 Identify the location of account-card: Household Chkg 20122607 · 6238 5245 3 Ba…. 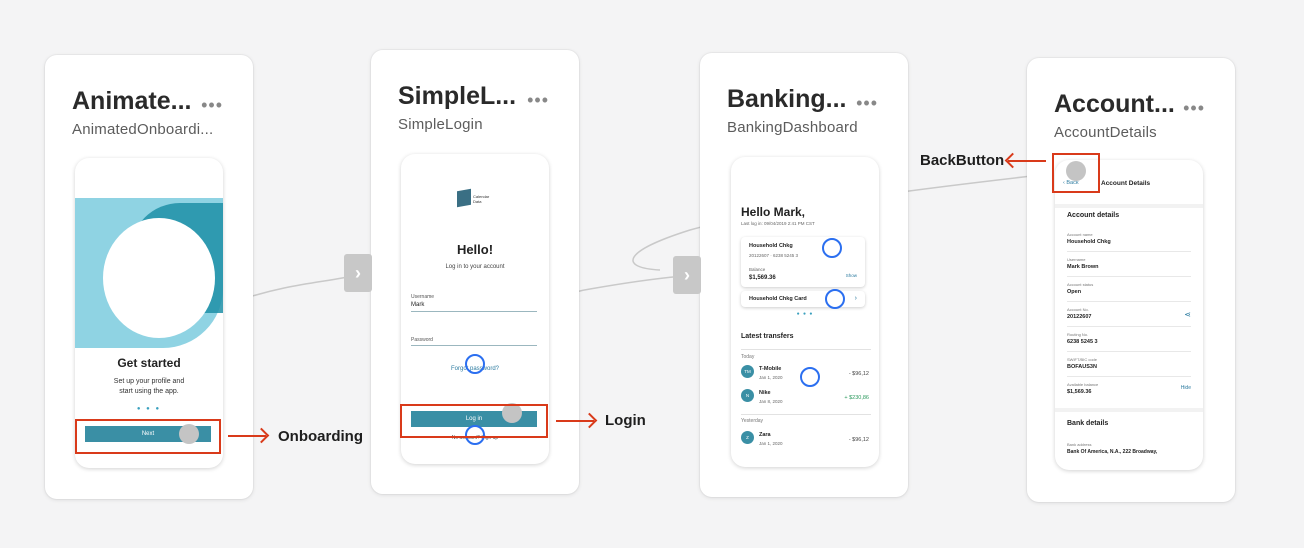
(803, 262).